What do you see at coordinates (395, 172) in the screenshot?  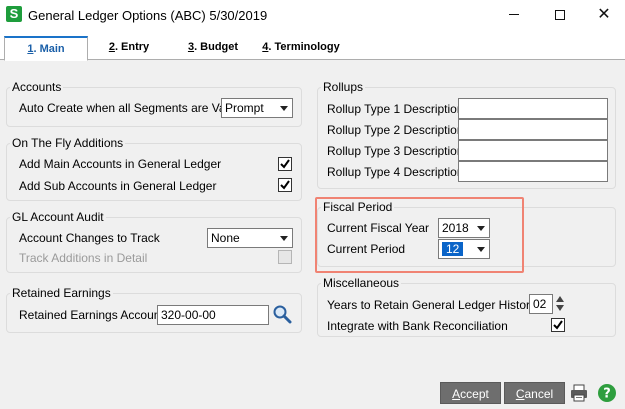 I see `rollup-type4-label: Rollup Type 4 Description` at bounding box center [395, 172].